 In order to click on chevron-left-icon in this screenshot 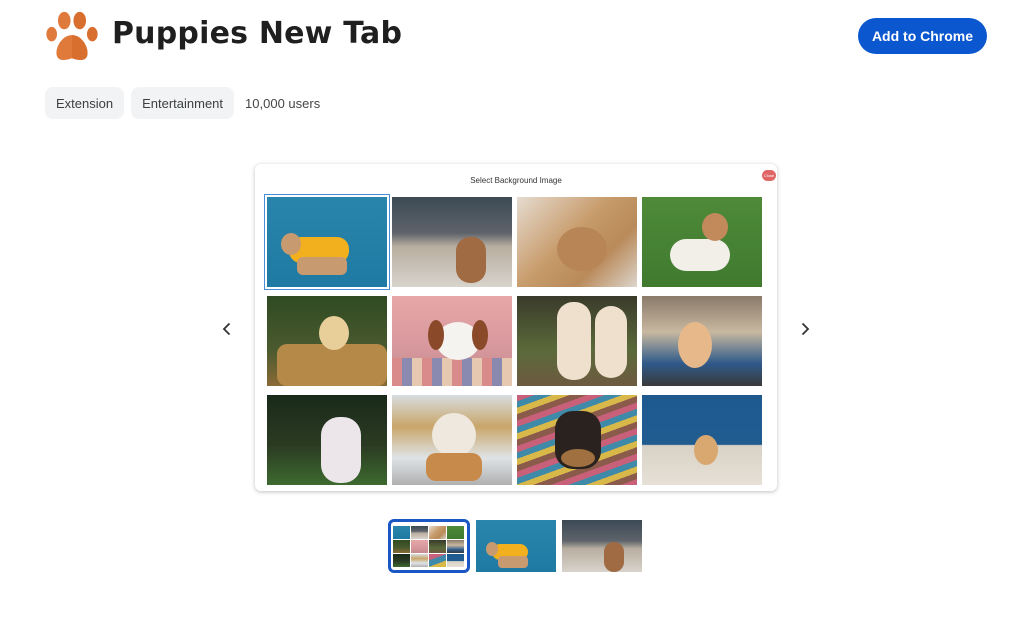, I will do `click(226, 329)`.